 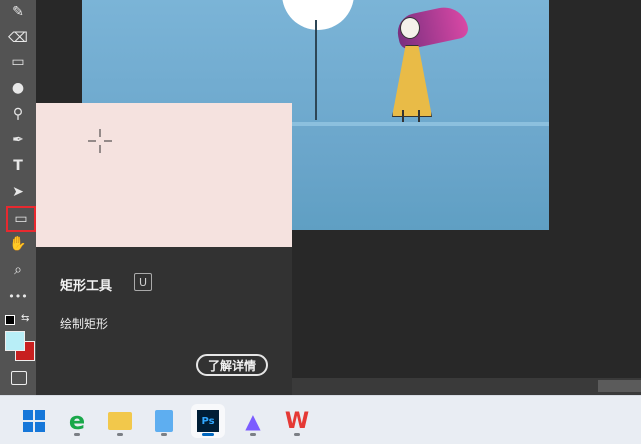 I want to click on browser-icon: e, so click(x=77, y=421).